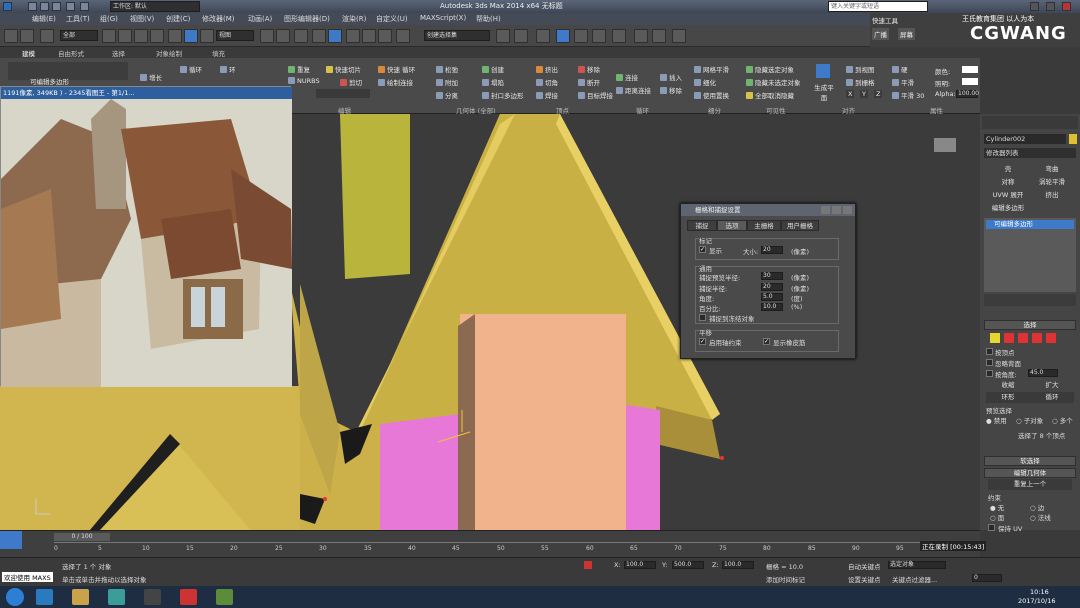 This screenshot has height=608, width=1080. Describe the element at coordinates (44, 19) in the screenshot. I see `menu-edit: 编辑(E)` at that location.